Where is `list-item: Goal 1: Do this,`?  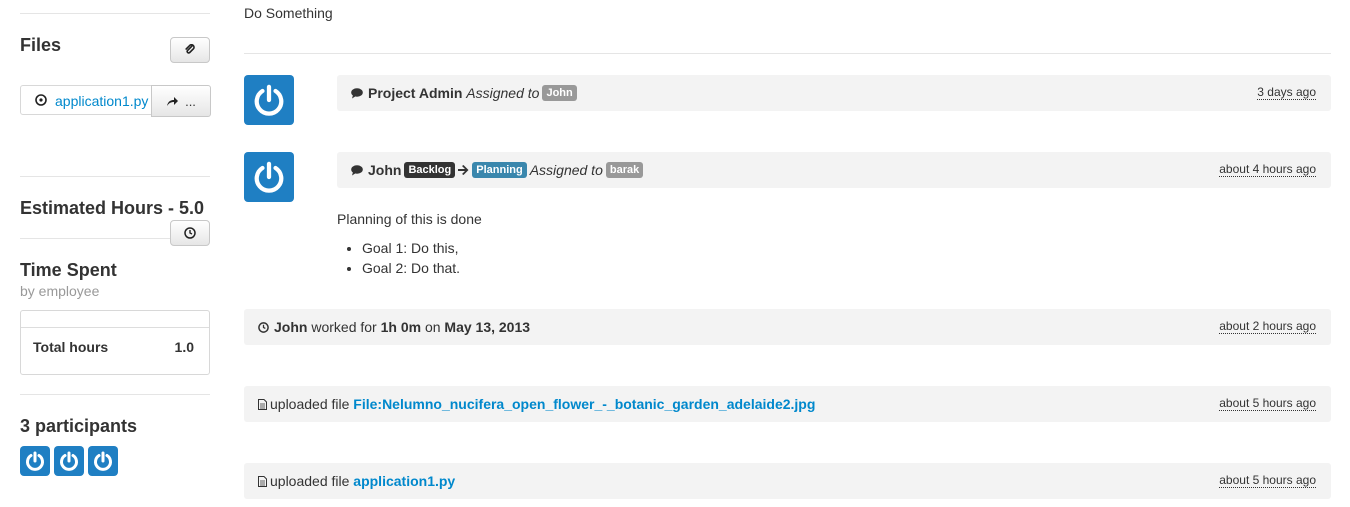 list-item: Goal 1: Do this, is located at coordinates (411, 248).